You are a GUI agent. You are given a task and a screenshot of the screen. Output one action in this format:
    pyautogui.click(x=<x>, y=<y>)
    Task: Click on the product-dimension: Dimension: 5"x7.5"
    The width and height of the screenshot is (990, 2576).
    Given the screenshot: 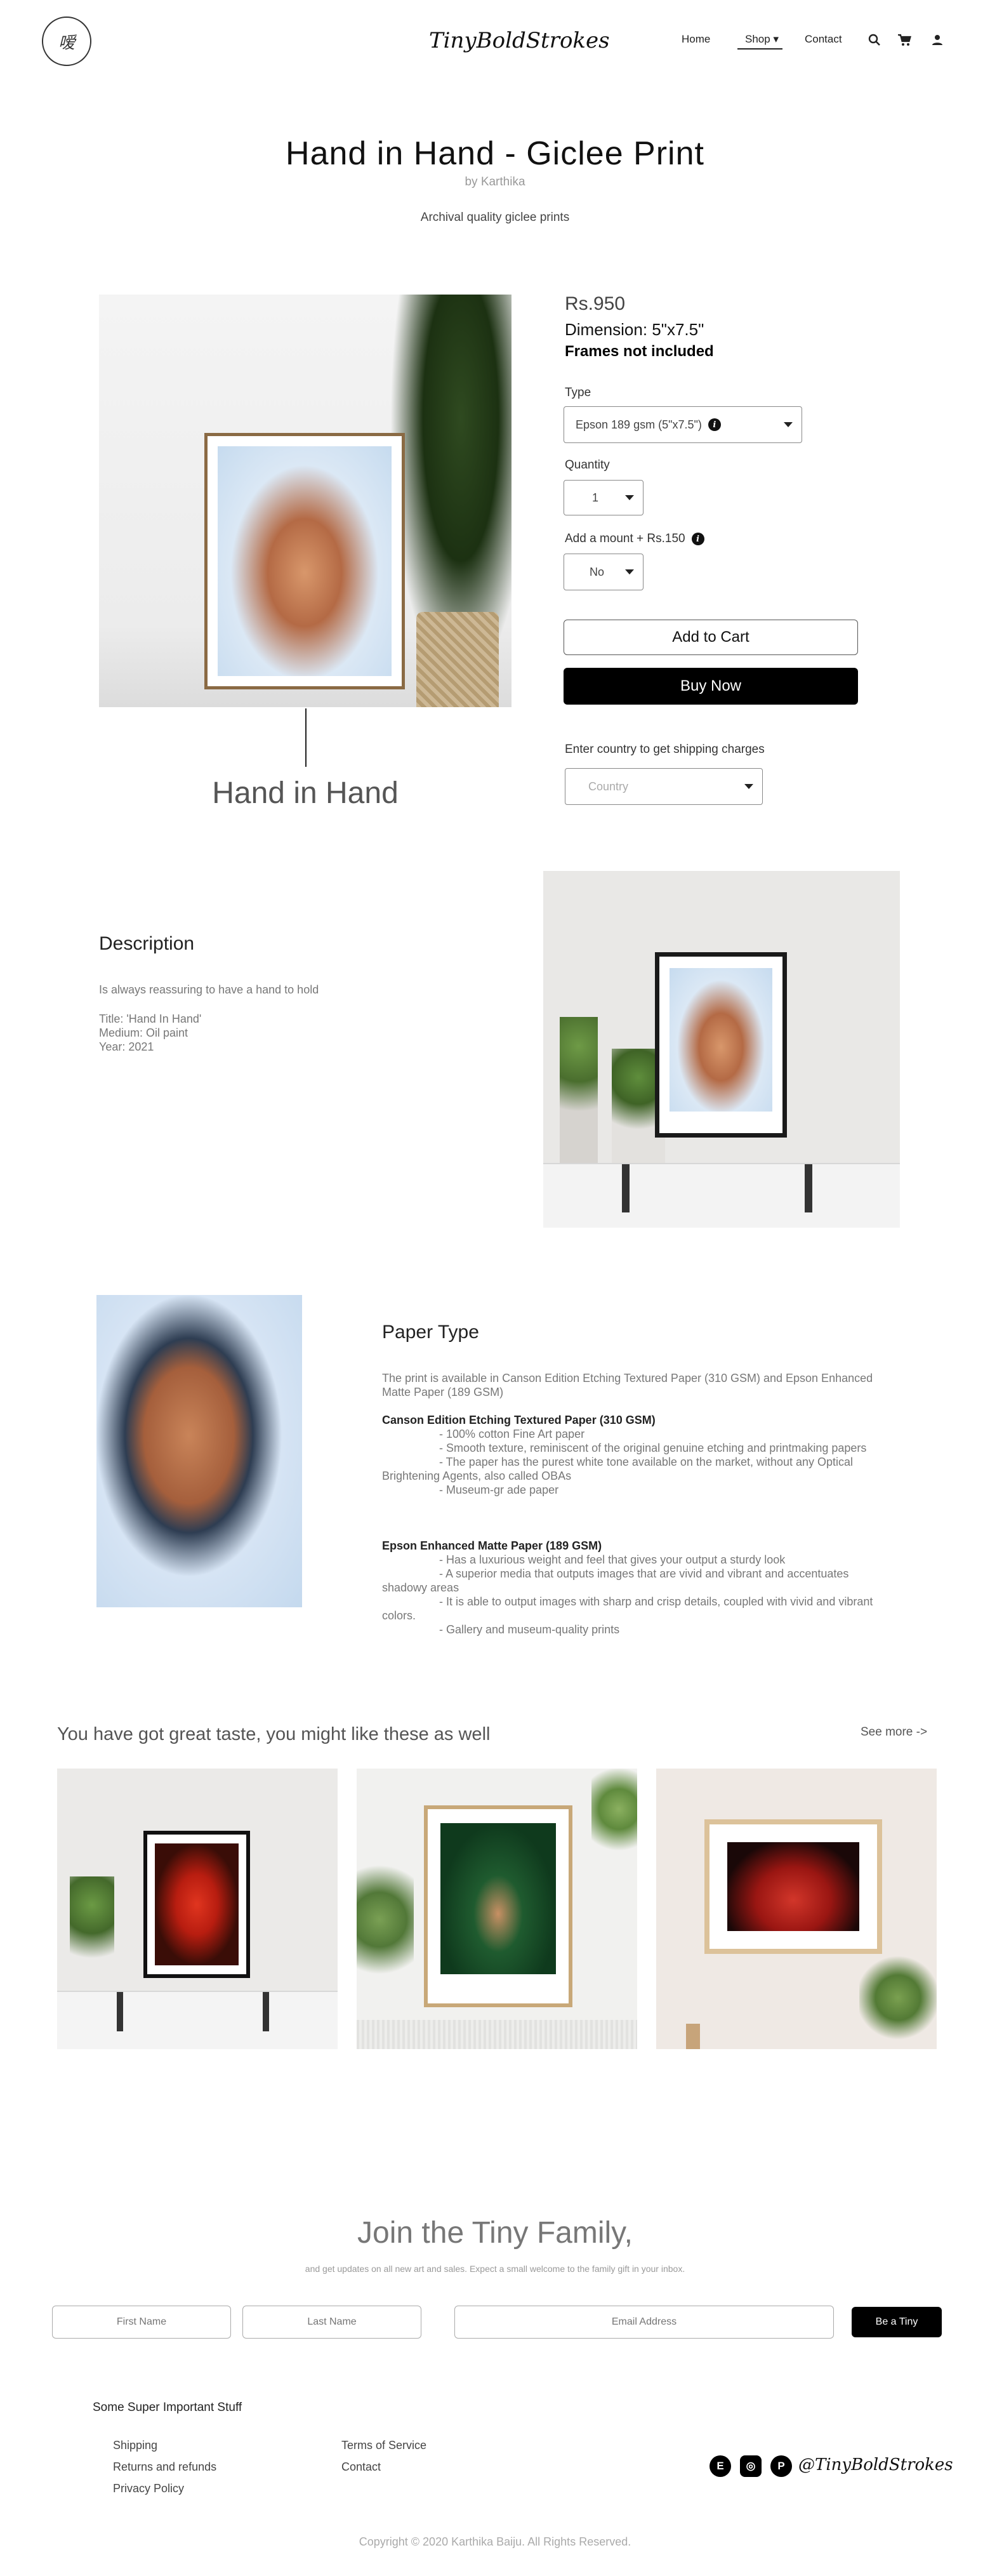 What is the action you would take?
    pyautogui.click(x=634, y=329)
    